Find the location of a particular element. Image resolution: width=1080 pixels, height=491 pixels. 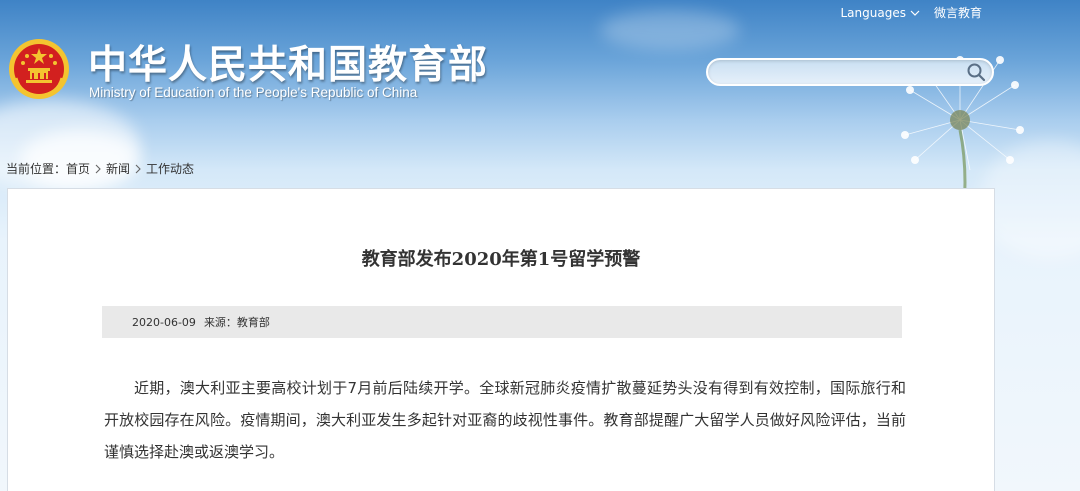

breadcrumb-home: 首页 is located at coordinates (78, 168).